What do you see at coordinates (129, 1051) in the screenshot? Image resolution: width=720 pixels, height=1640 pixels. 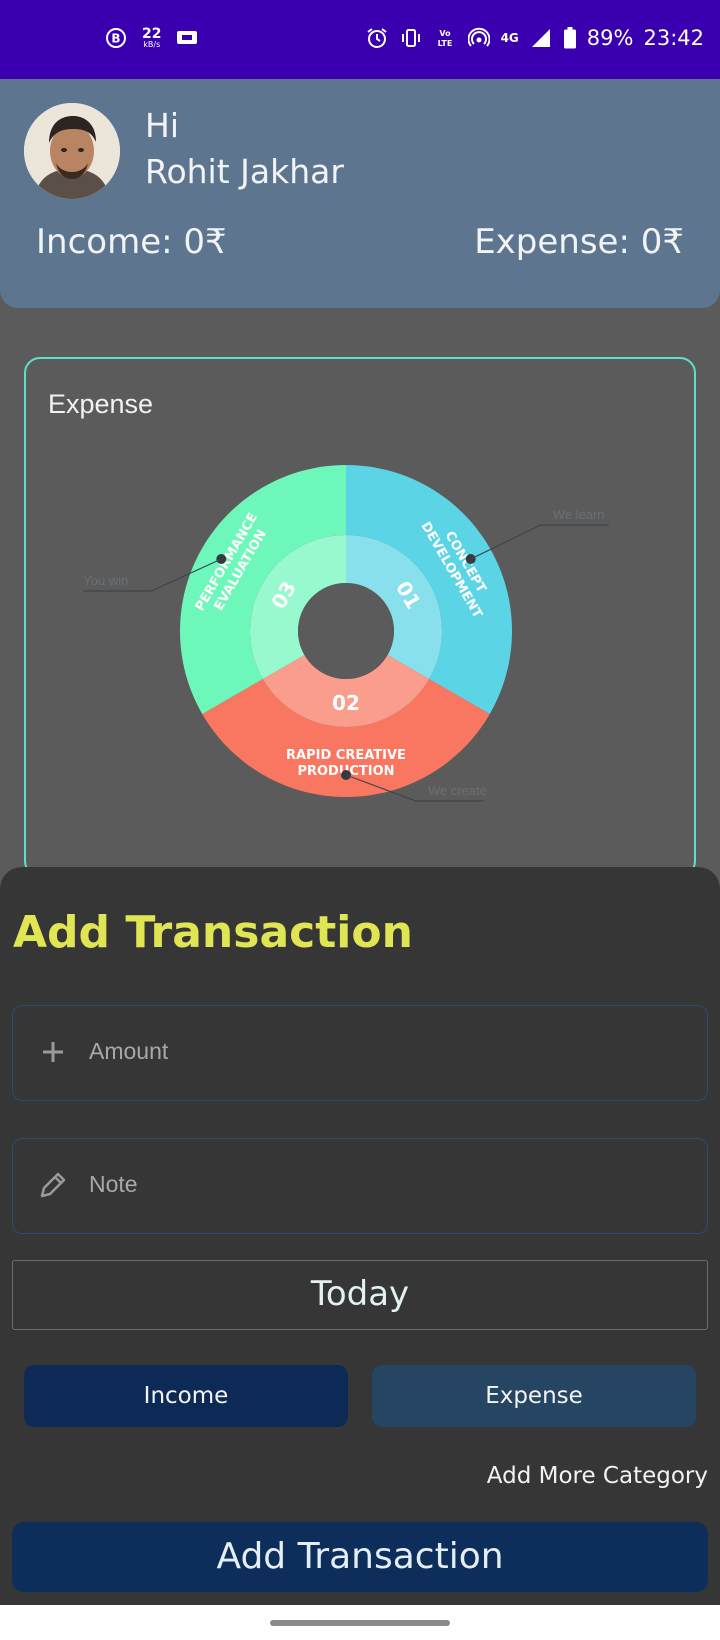 I see `amount-placeholder: Amount` at bounding box center [129, 1051].